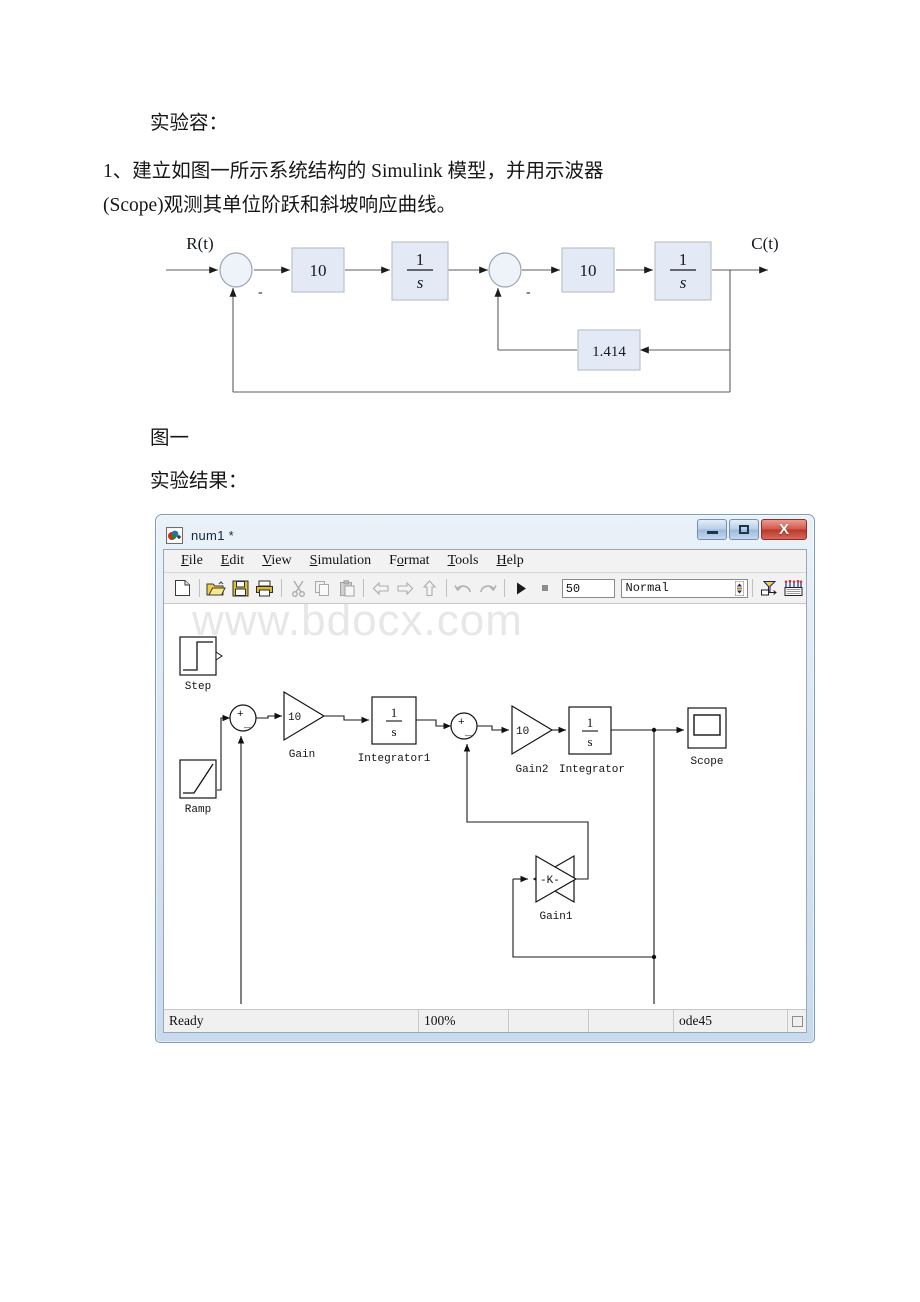 The image size is (920, 1302). What do you see at coordinates (291, 1021) in the screenshot?
I see `status-text: Ready` at bounding box center [291, 1021].